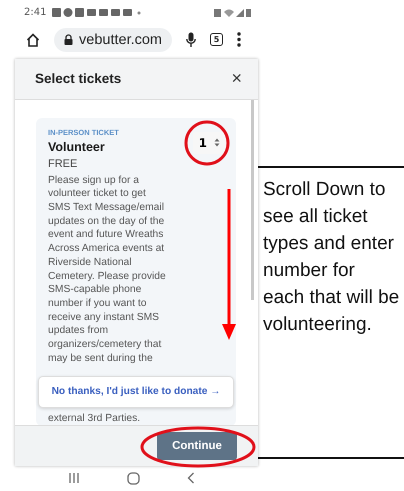  Describe the element at coordinates (106, 235) in the screenshot. I see `description-line: event and future Wreaths` at that location.